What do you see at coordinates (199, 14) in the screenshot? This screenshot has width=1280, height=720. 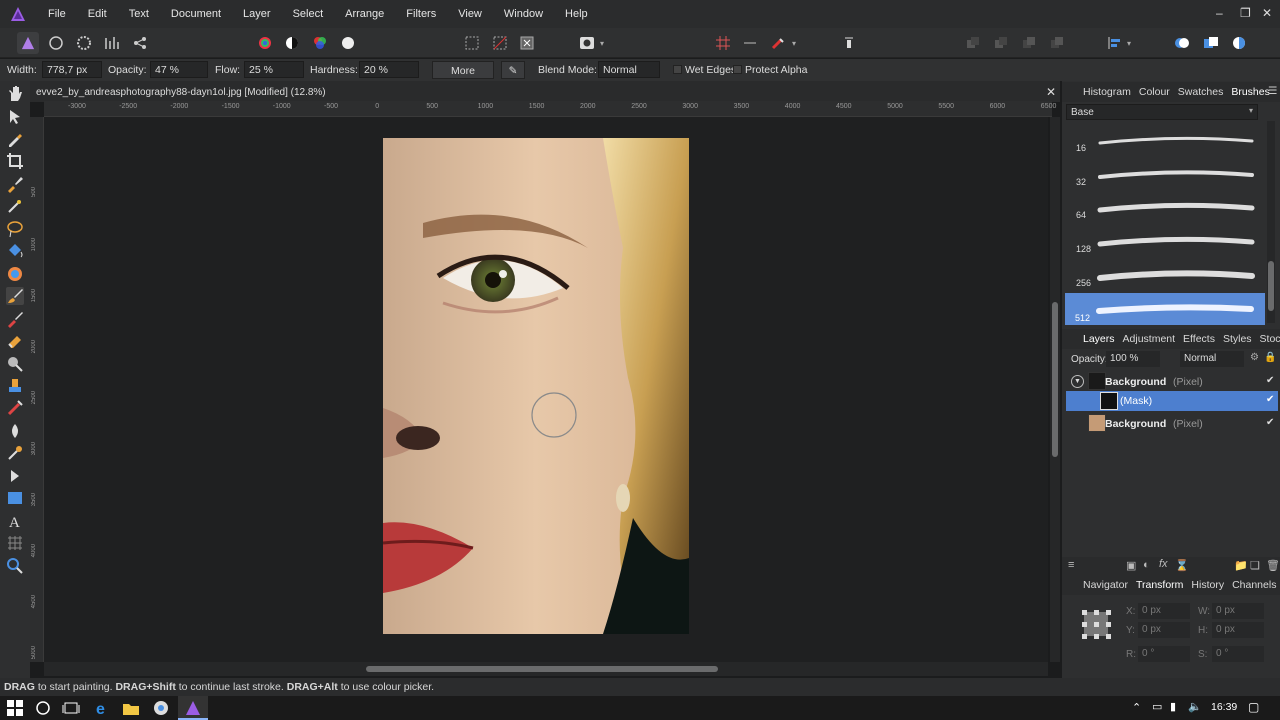 I see `menu-document: Document` at bounding box center [199, 14].